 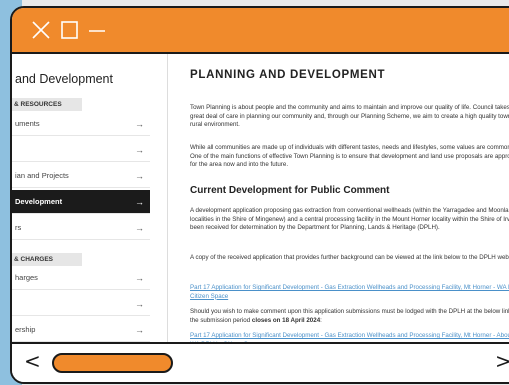 What do you see at coordinates (260, 362) in the screenshot?
I see `bottom-bar: < >` at bounding box center [260, 362].